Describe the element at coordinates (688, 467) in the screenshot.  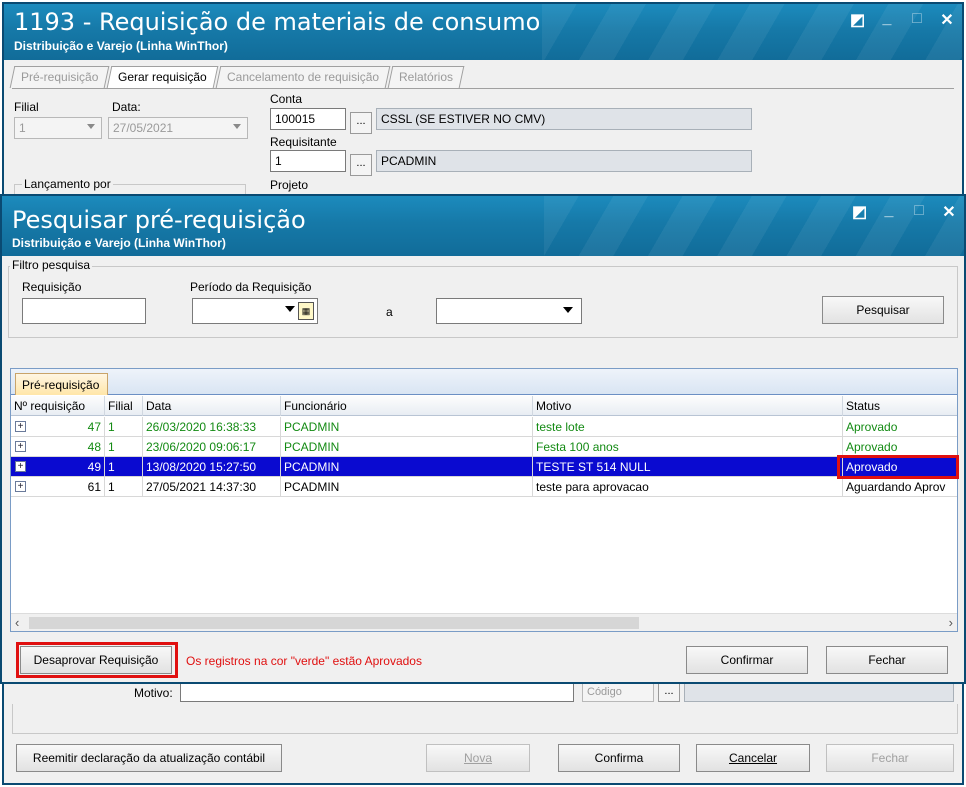
I see `cell-motivo: TESTE ST 514 NULL` at that location.